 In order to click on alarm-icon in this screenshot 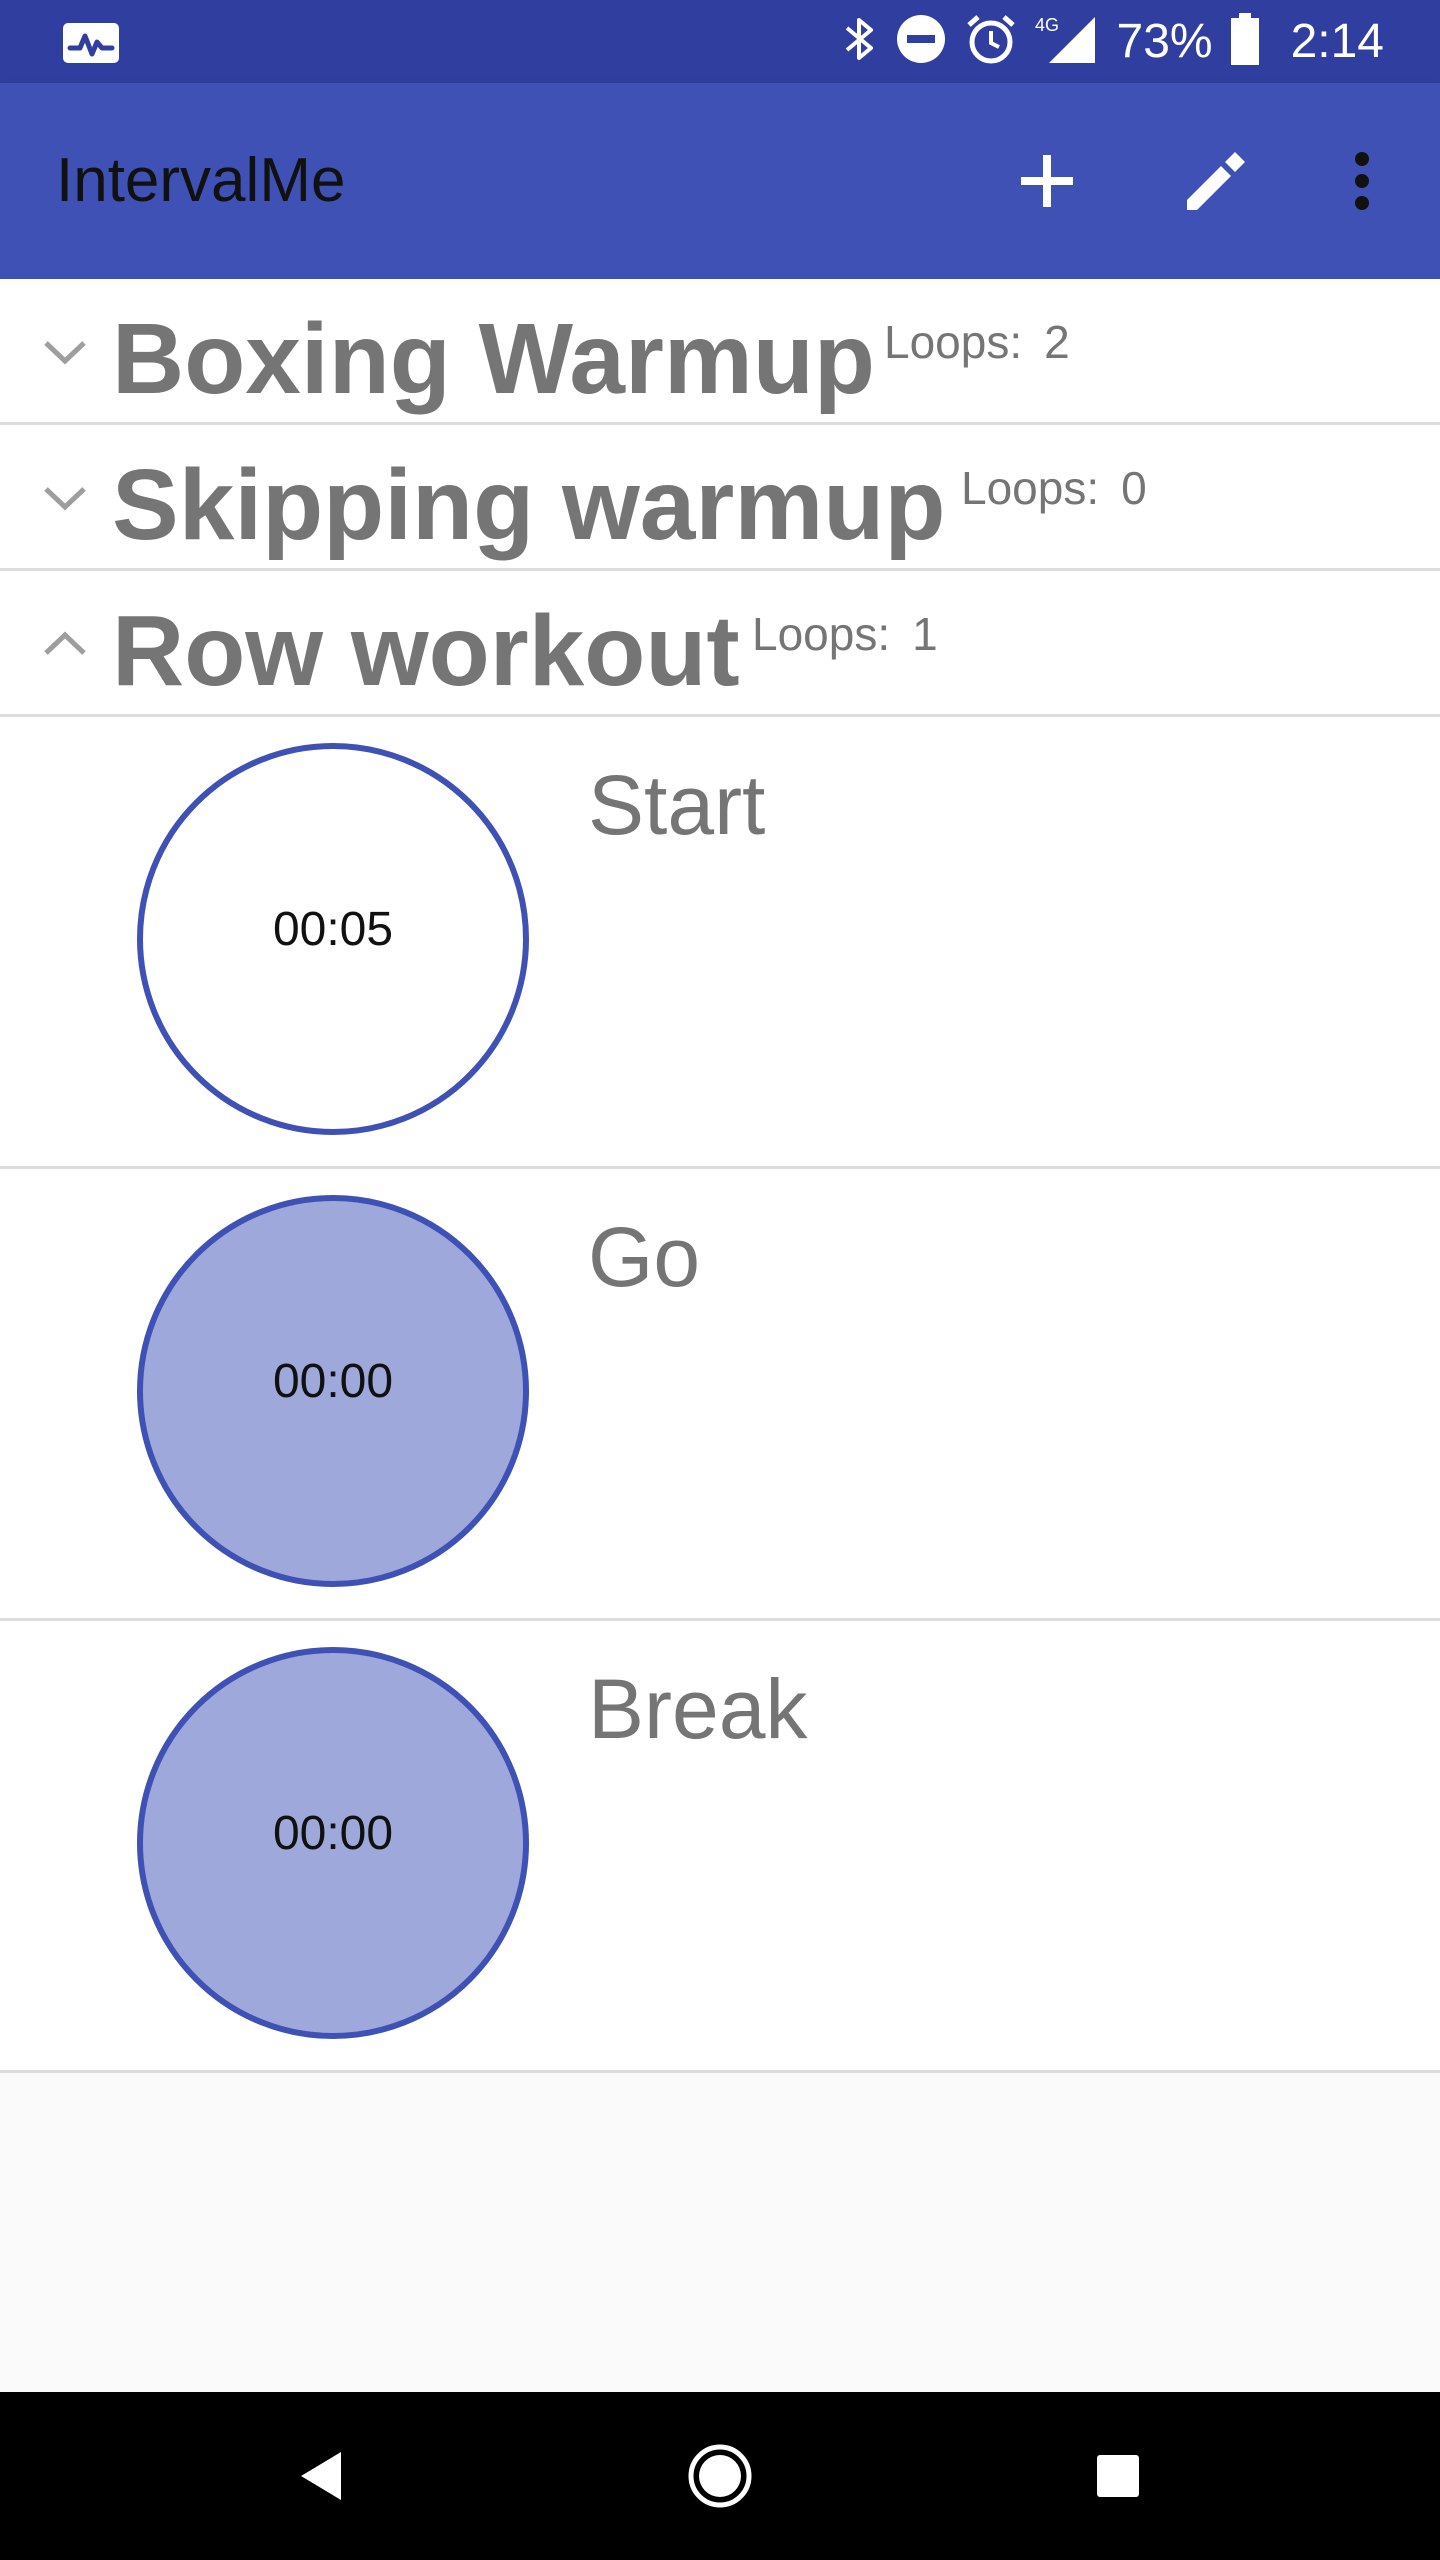, I will do `click(991, 41)`.